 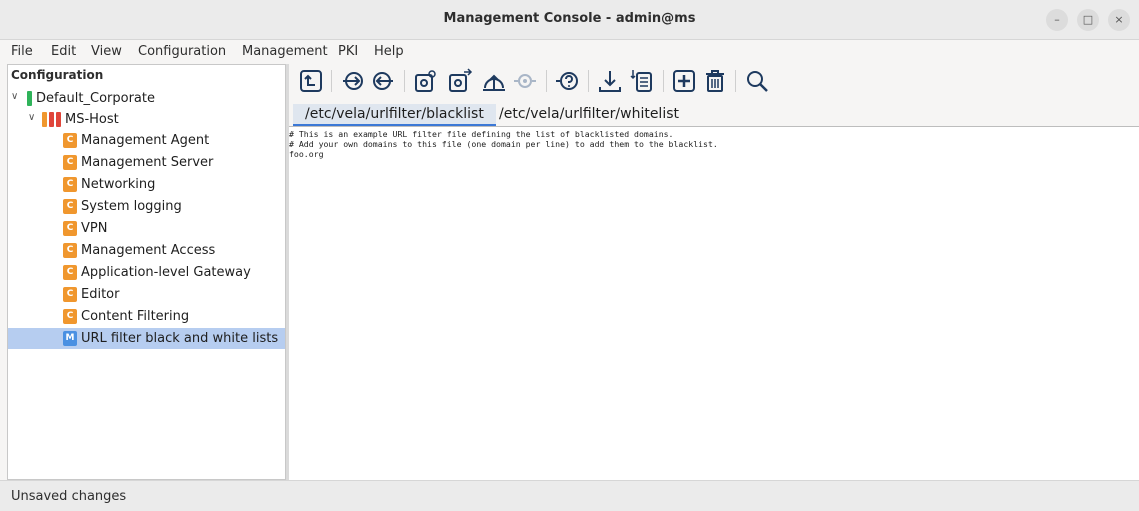 I want to click on trash-icon, so click(x=715, y=81).